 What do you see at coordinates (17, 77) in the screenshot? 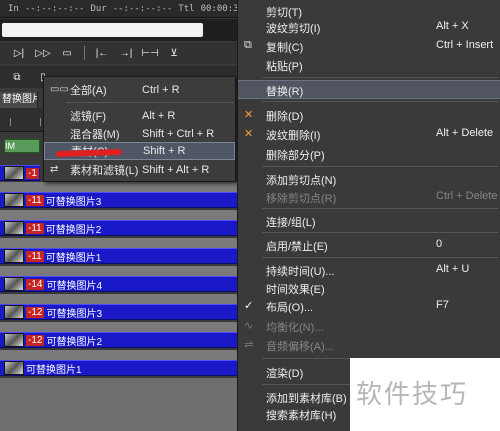
I see `copy-icon: ⧉` at bounding box center [17, 77].